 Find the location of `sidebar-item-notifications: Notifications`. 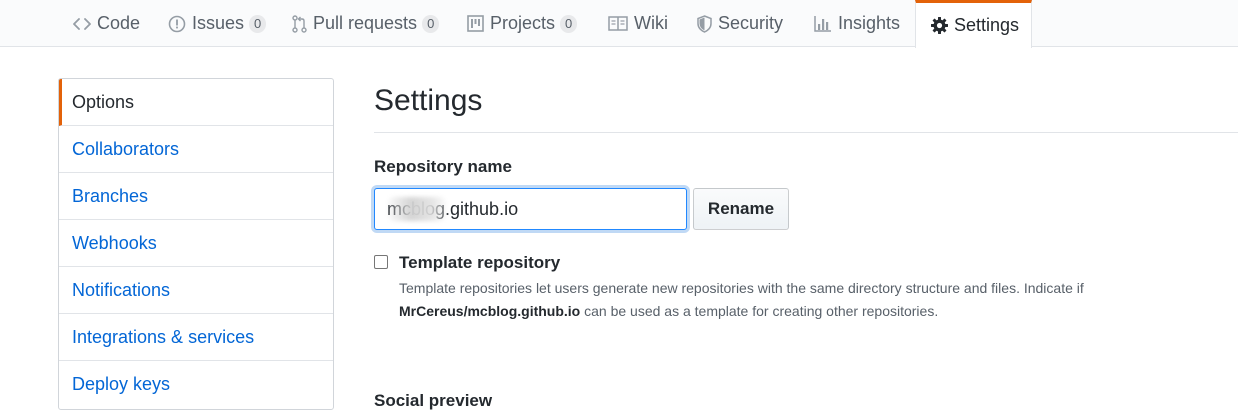

sidebar-item-notifications: Notifications is located at coordinates (196, 290).